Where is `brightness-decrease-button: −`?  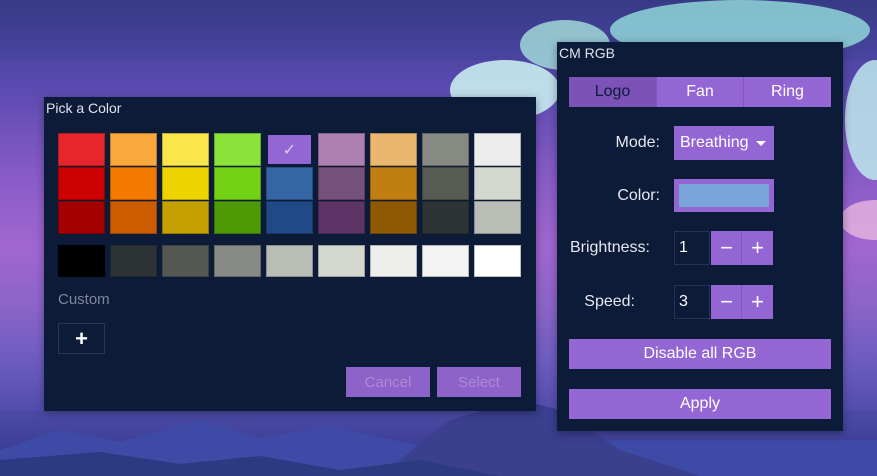
brightness-decrease-button: − is located at coordinates (726, 248).